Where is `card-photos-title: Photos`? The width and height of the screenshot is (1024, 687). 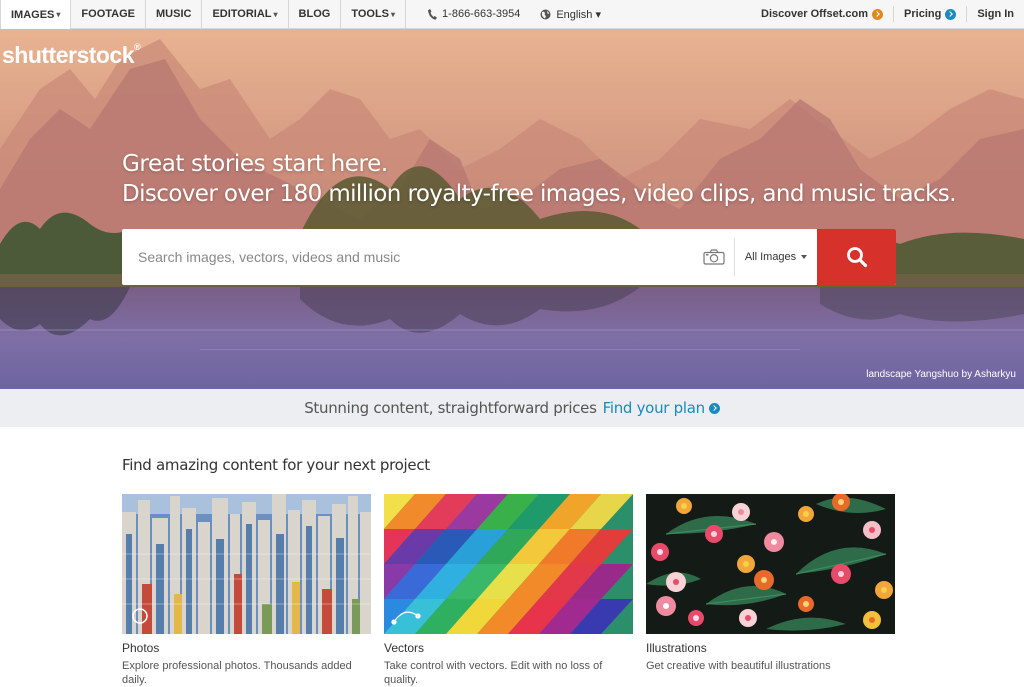
card-photos-title: Photos is located at coordinates (141, 648).